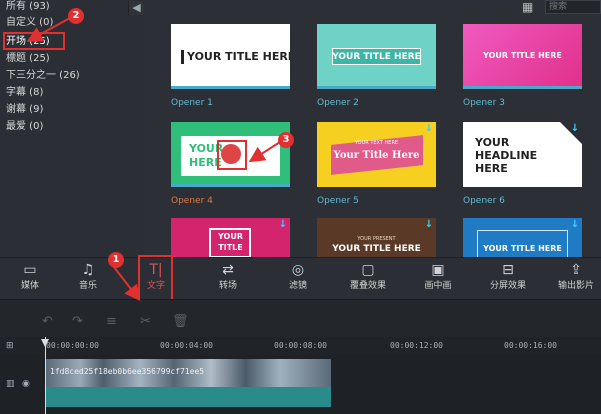  I want to click on cut-icon: ✂, so click(145, 322).